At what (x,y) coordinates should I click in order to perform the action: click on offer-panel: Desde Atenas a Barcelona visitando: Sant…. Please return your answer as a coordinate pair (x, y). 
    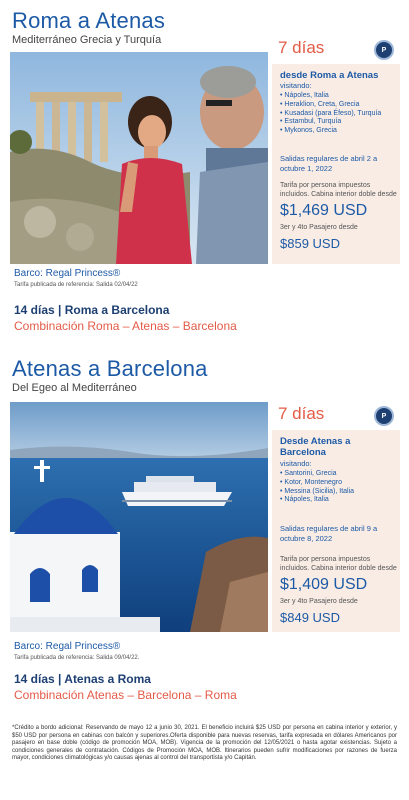
    Looking at the image, I should click on (336, 531).